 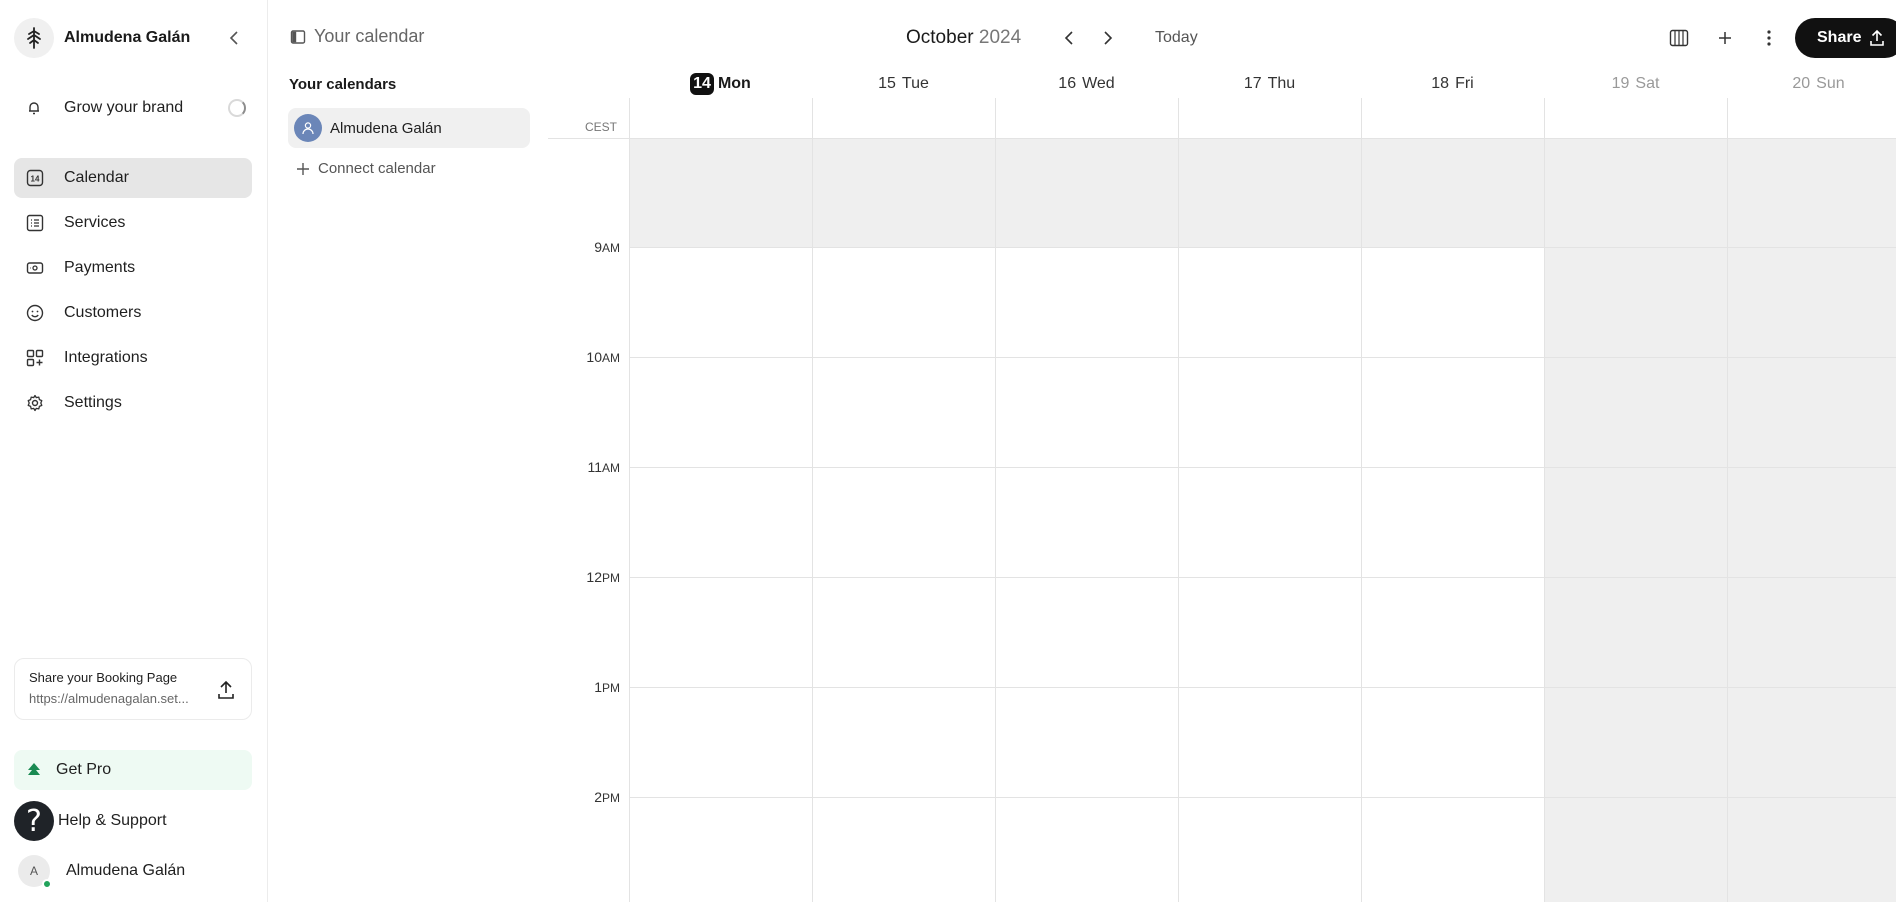 I want to click on share-upload-icon, so click(x=226, y=690).